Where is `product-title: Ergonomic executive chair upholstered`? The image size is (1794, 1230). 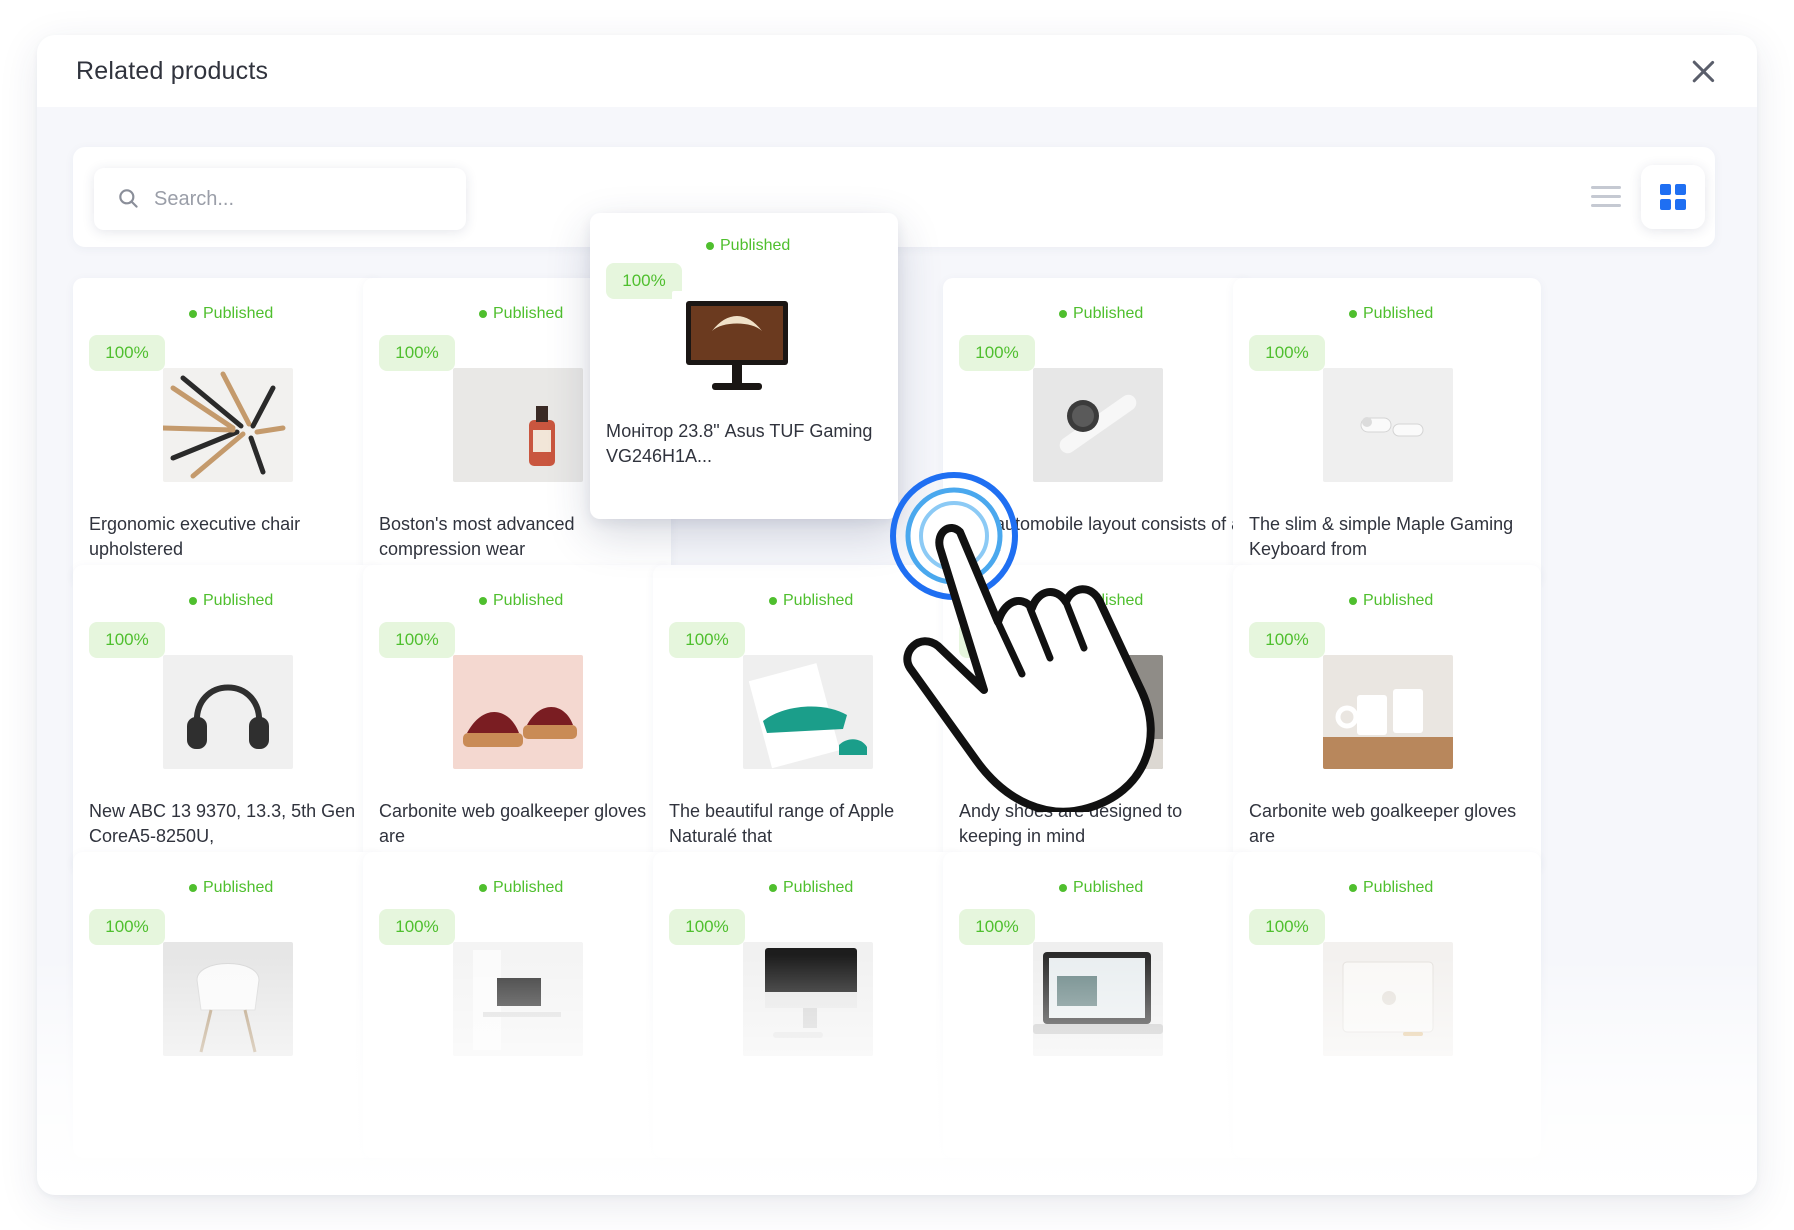
product-title: Ergonomic executive chair upholstered is located at coordinates (195, 536).